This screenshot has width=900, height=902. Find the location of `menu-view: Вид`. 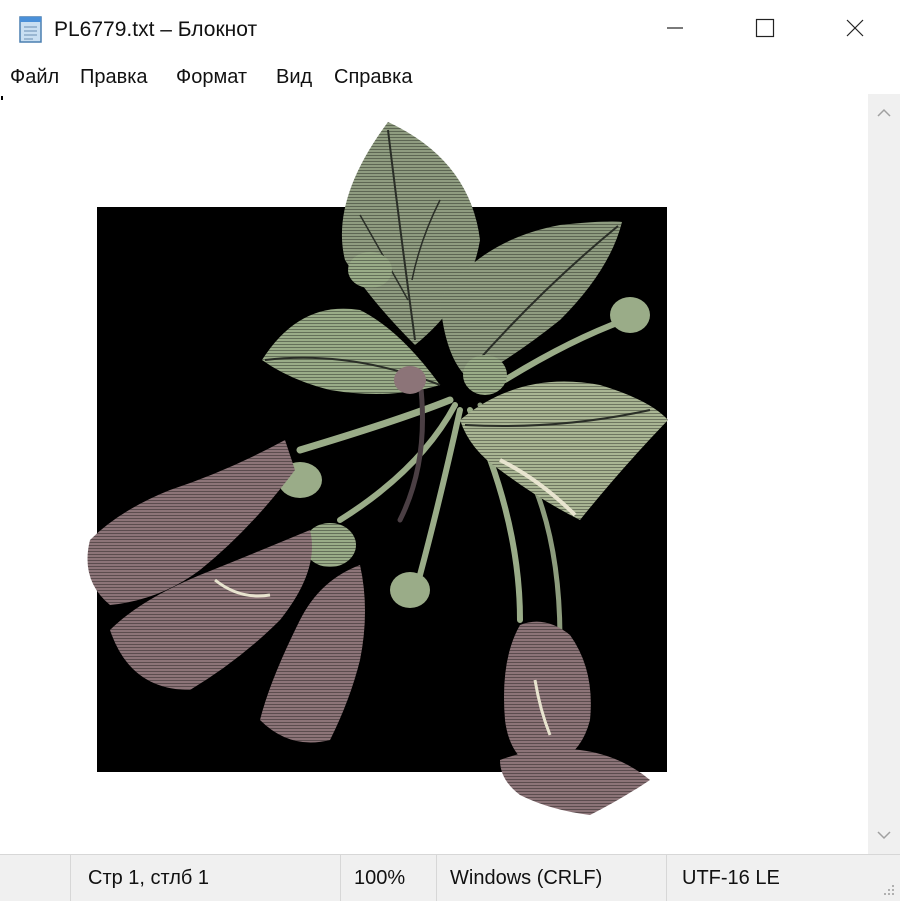

menu-view: Вид is located at coordinates (294, 77).